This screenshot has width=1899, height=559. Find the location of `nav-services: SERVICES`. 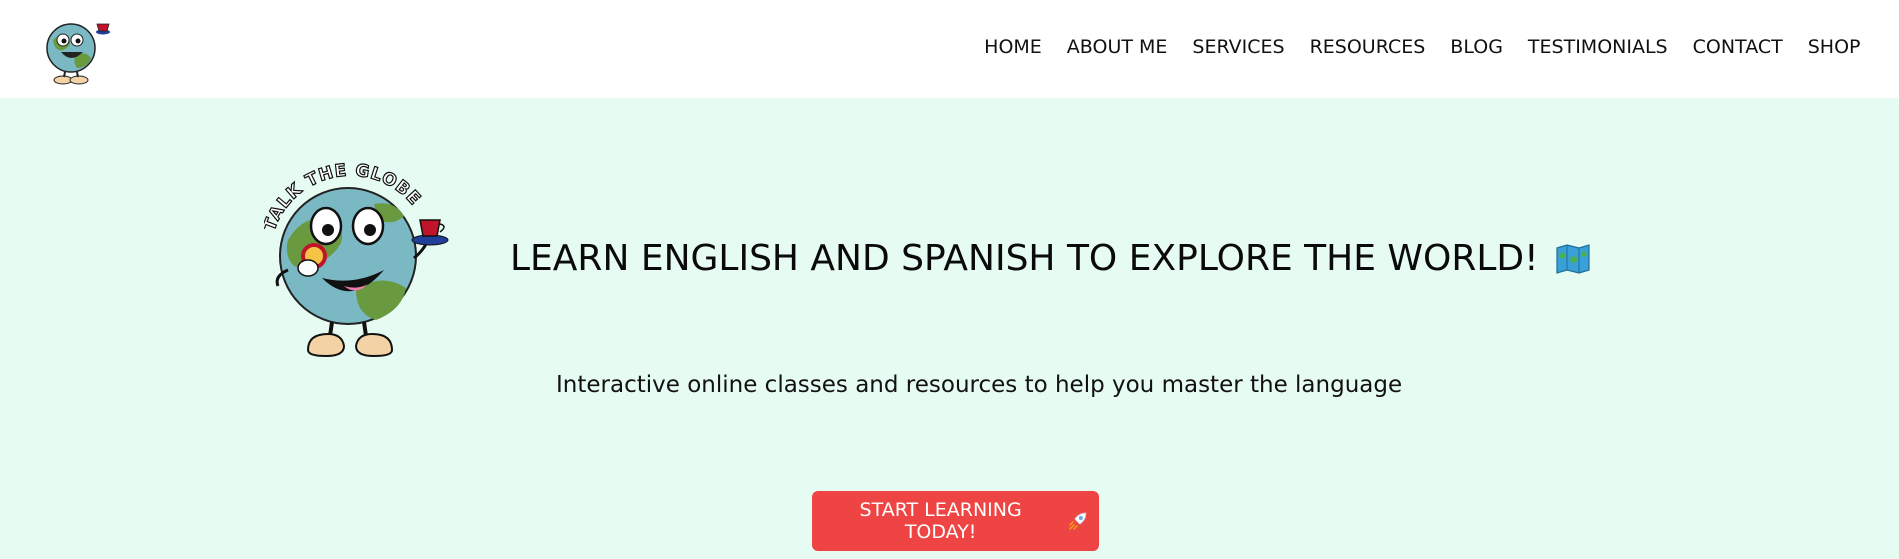

nav-services: SERVICES is located at coordinates (1238, 47).